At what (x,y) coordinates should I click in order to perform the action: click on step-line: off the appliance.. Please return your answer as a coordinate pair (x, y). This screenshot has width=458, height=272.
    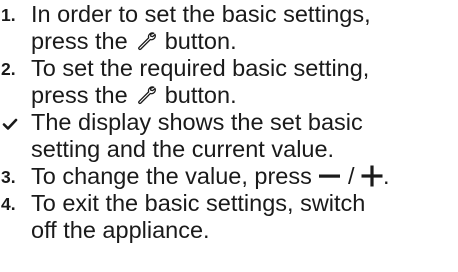
    Looking at the image, I should click on (120, 230).